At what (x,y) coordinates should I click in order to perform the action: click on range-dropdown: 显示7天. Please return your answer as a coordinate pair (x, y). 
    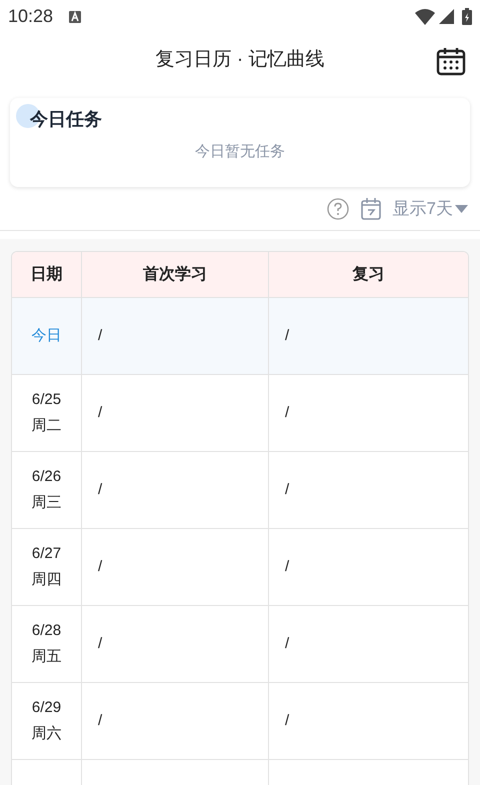
    Looking at the image, I should click on (430, 209).